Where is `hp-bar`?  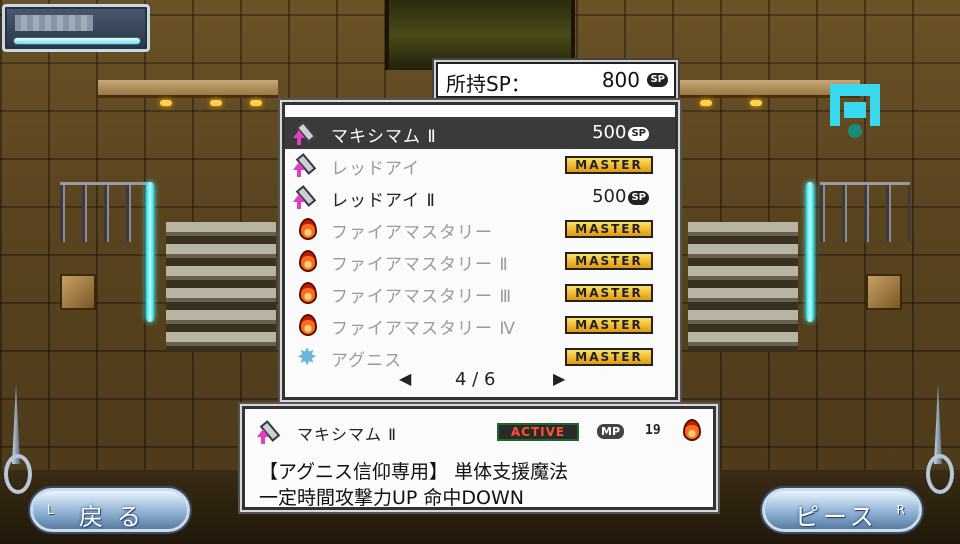
hp-bar is located at coordinates (77, 41).